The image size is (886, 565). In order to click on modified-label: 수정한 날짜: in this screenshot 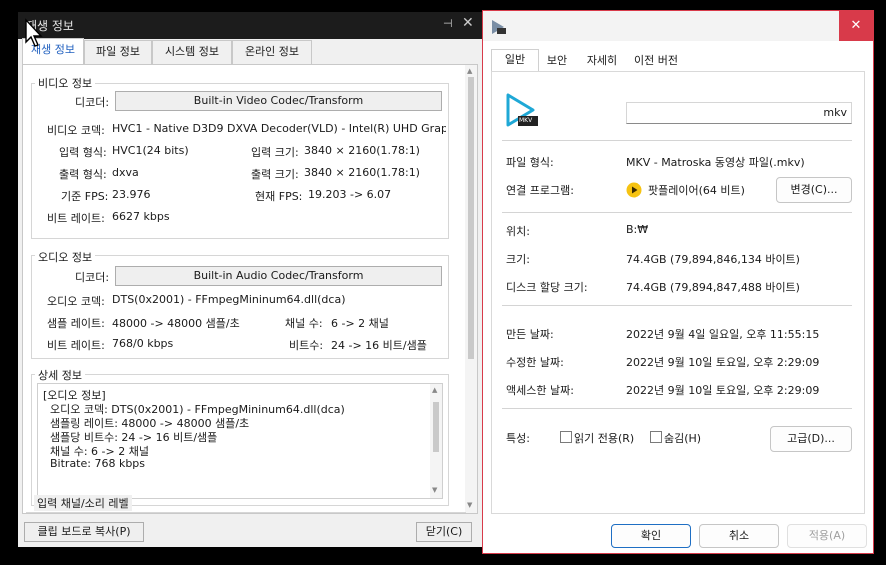, I will do `click(535, 362)`.